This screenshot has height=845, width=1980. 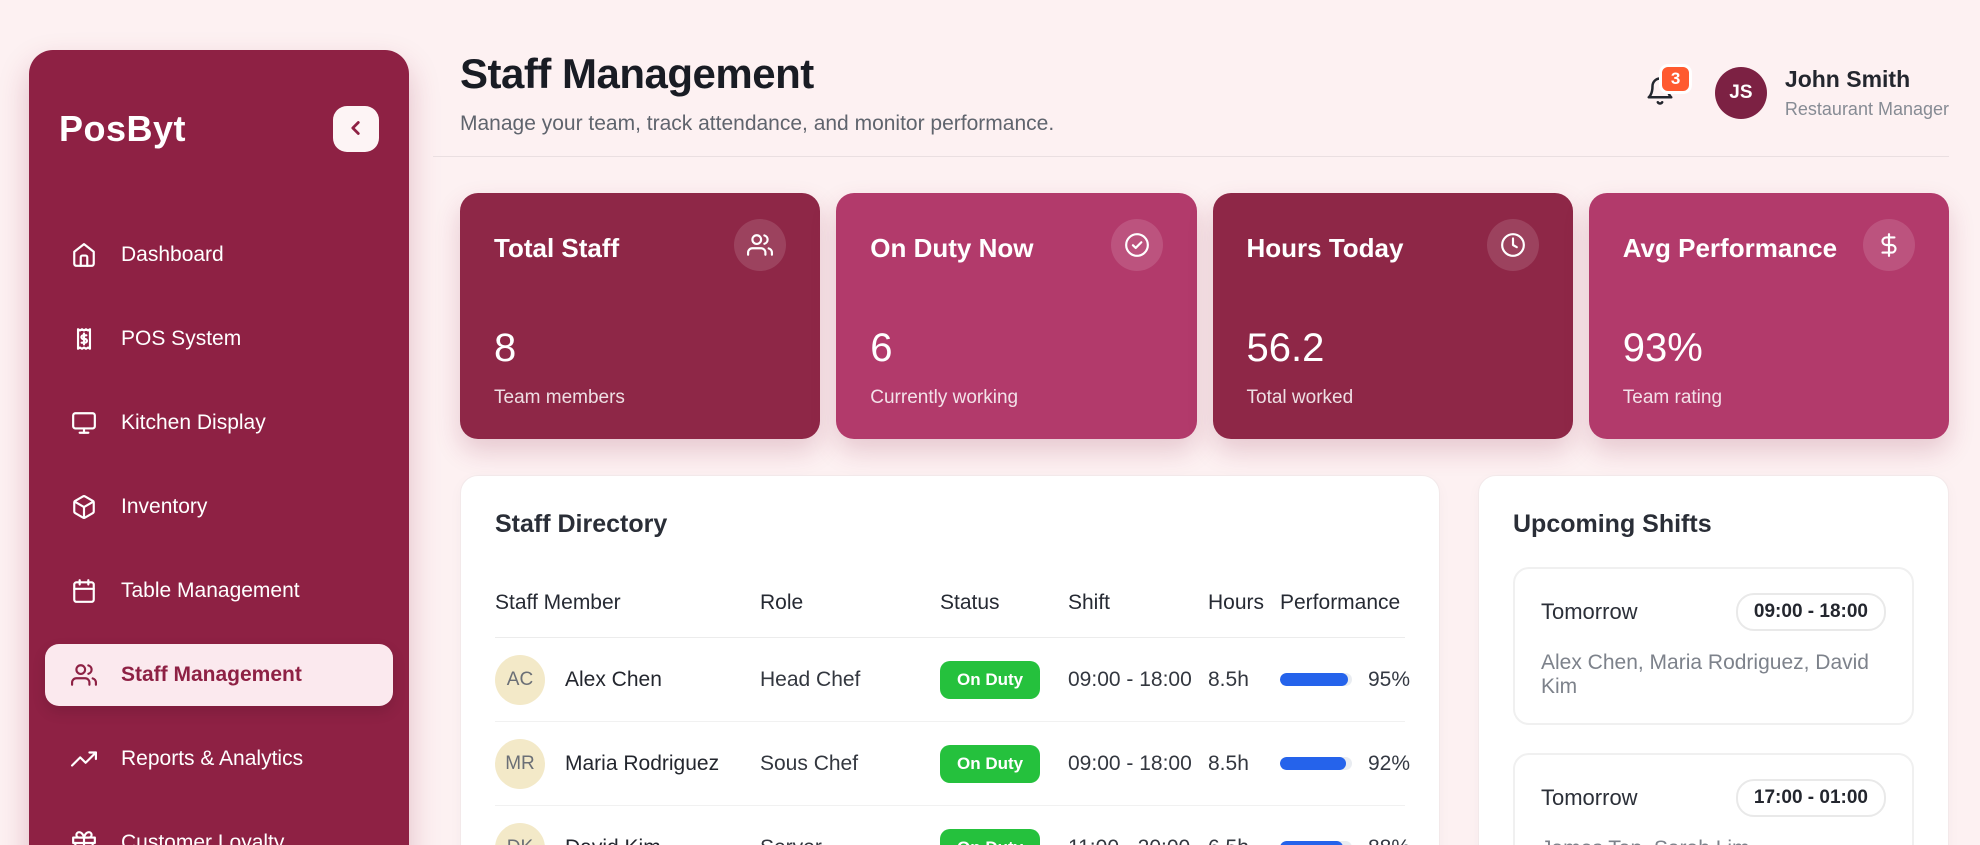 What do you see at coordinates (1889, 245) in the screenshot?
I see `dollar-icon` at bounding box center [1889, 245].